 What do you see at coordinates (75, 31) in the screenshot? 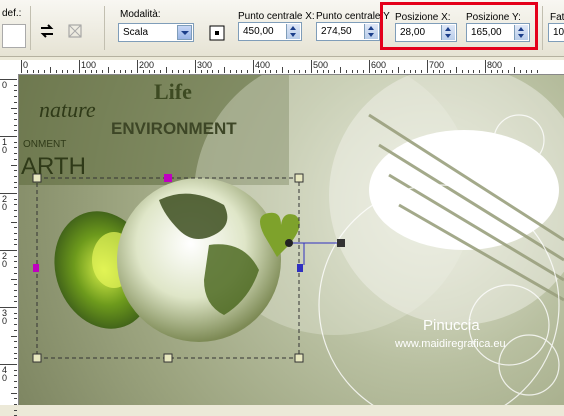
I see `deform-grid-icon` at bounding box center [75, 31].